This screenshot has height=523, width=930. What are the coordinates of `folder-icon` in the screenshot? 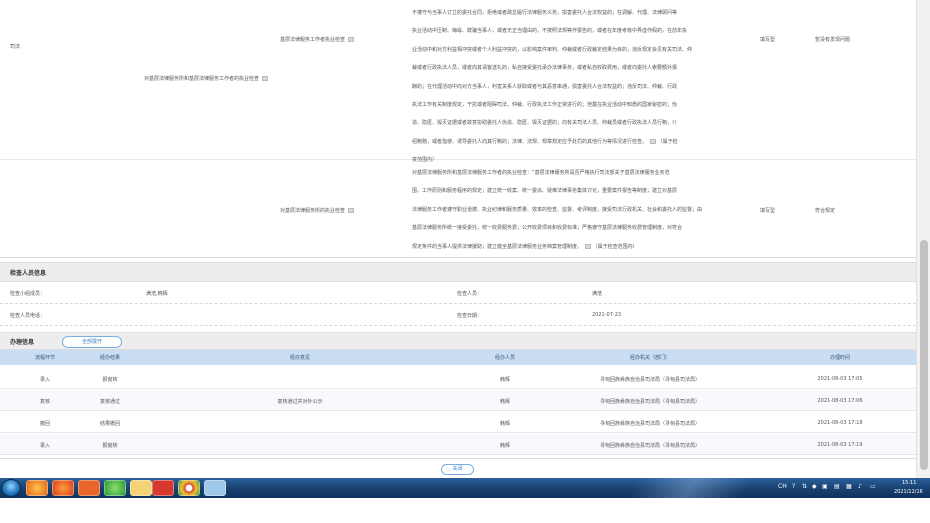 It's located at (141, 488).